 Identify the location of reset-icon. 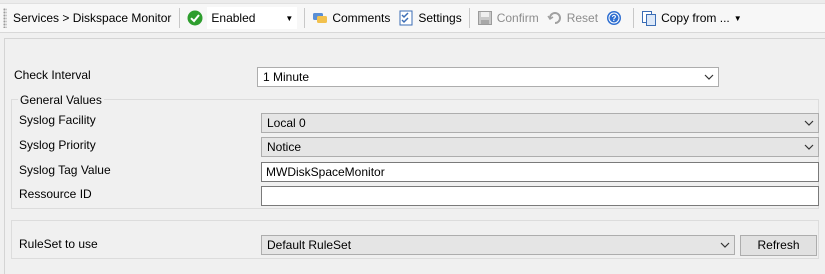
(554, 18).